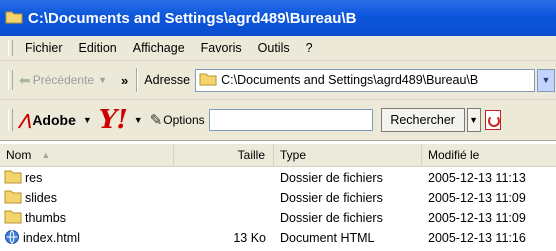 The width and height of the screenshot is (556, 251). Describe the element at coordinates (12, 238) in the screenshot. I see `html-file-icon` at that location.